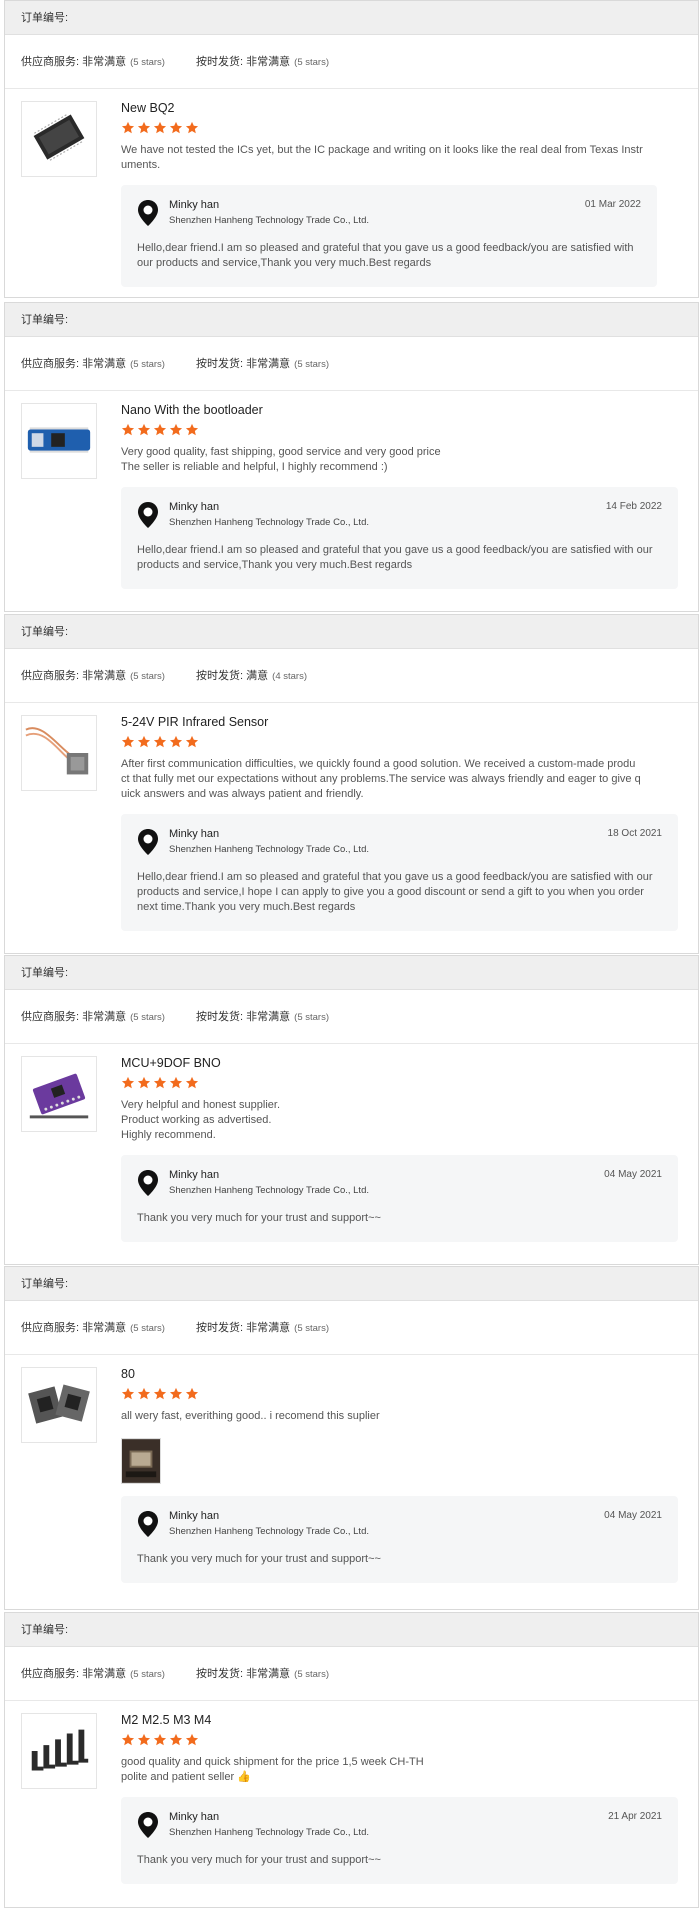 The image size is (699, 1909). What do you see at coordinates (399, 1374) in the screenshot?
I see `product-title: 80` at bounding box center [399, 1374].